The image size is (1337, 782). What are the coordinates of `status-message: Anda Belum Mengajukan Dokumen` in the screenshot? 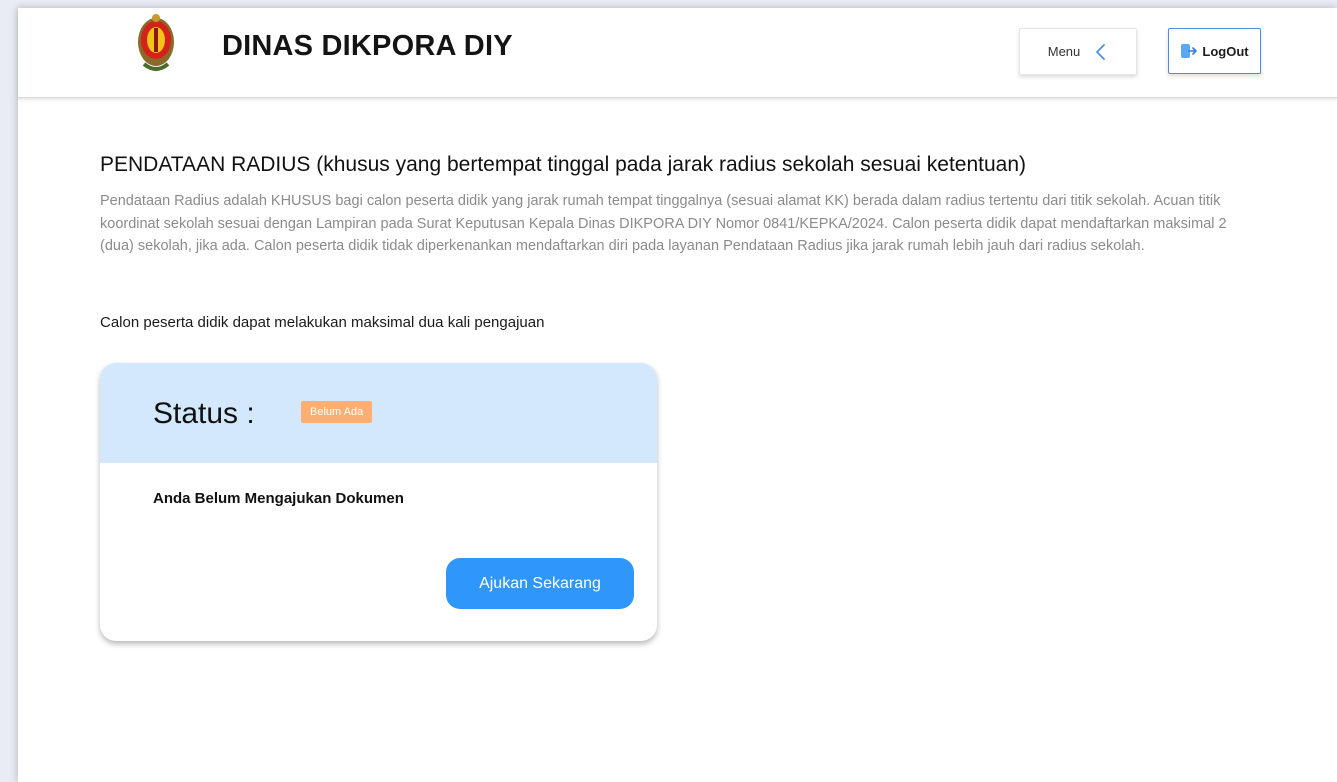 It's located at (278, 498).